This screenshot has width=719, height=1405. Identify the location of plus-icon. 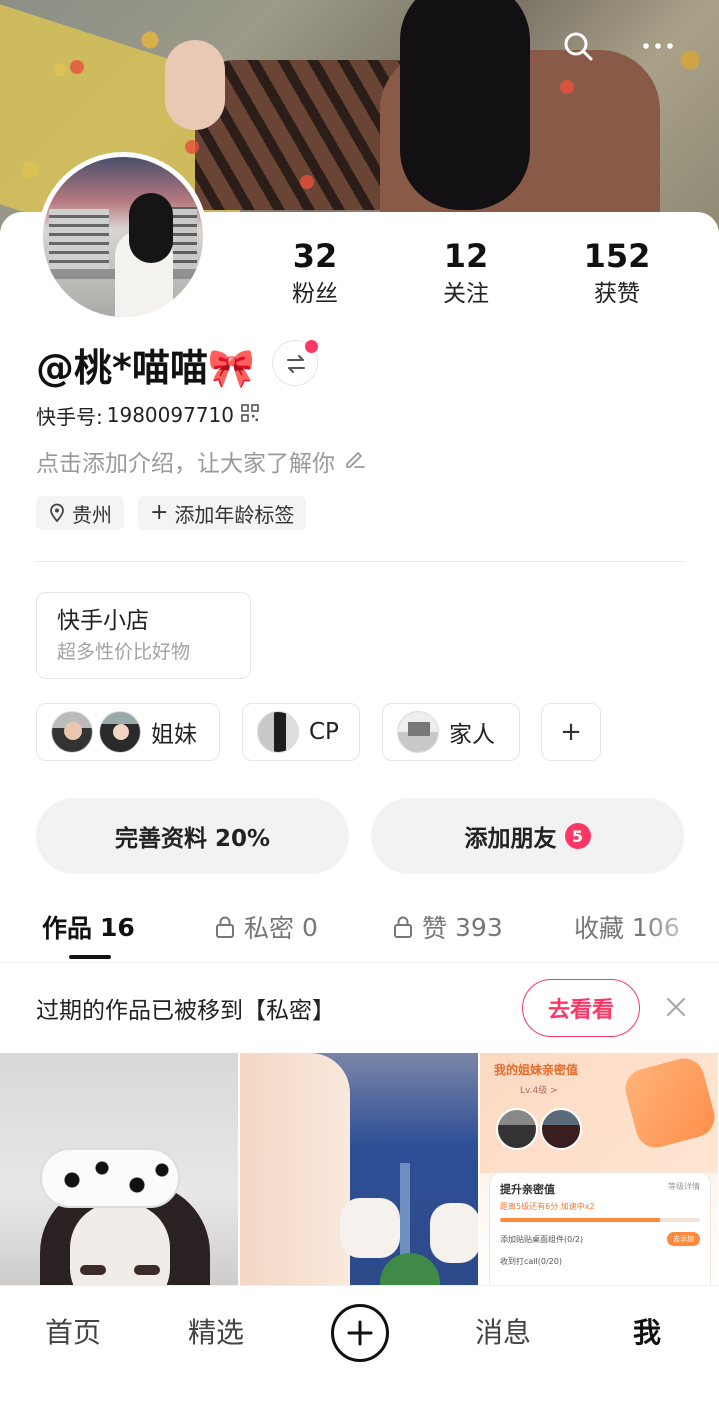
(360, 1333).